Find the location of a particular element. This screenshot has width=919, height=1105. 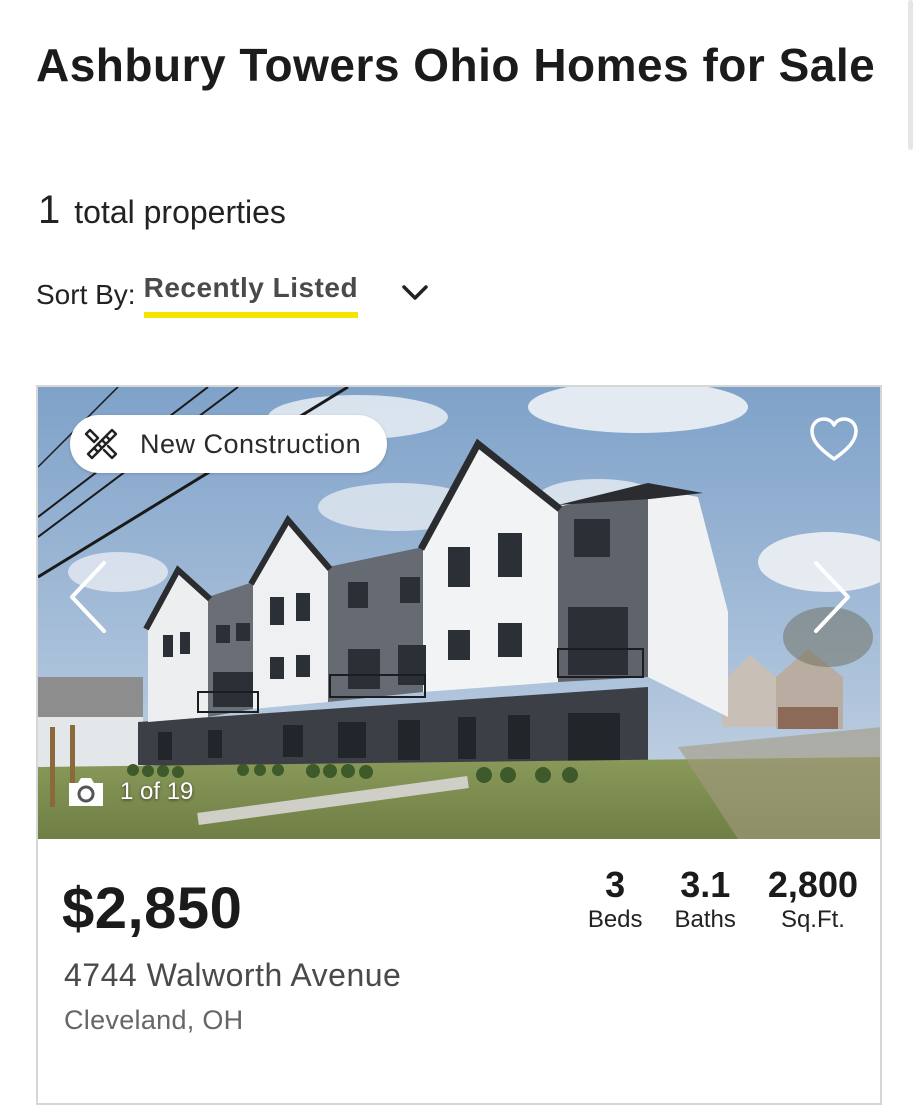

listing-city: Cleveland, OH is located at coordinates (154, 1020).